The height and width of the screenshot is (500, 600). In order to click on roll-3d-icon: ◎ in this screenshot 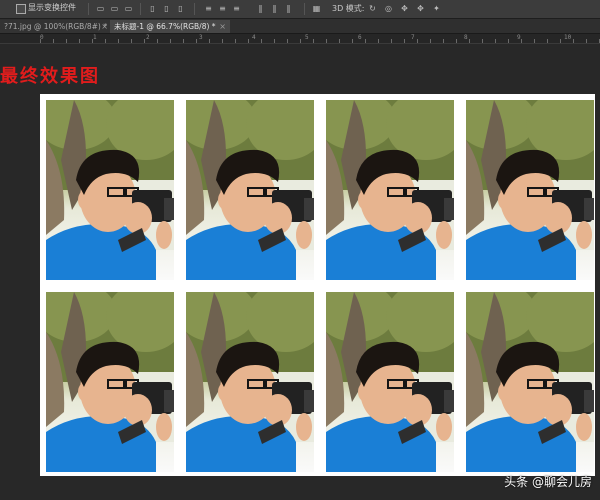, I will do `click(388, 8)`.